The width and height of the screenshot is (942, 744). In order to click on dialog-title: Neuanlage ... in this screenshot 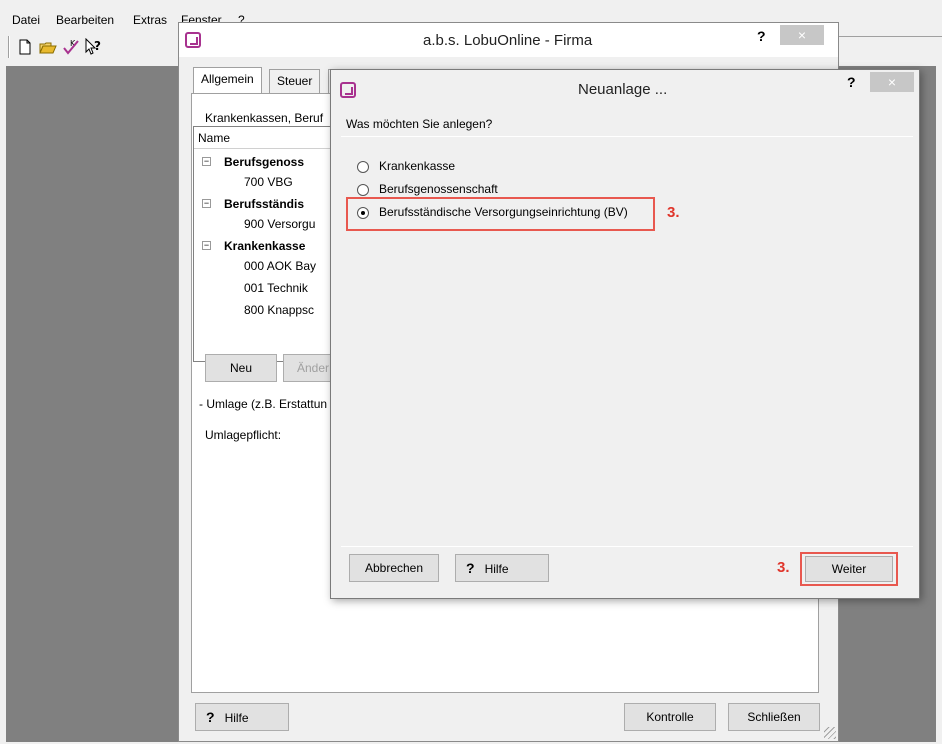, I will do `click(623, 89)`.